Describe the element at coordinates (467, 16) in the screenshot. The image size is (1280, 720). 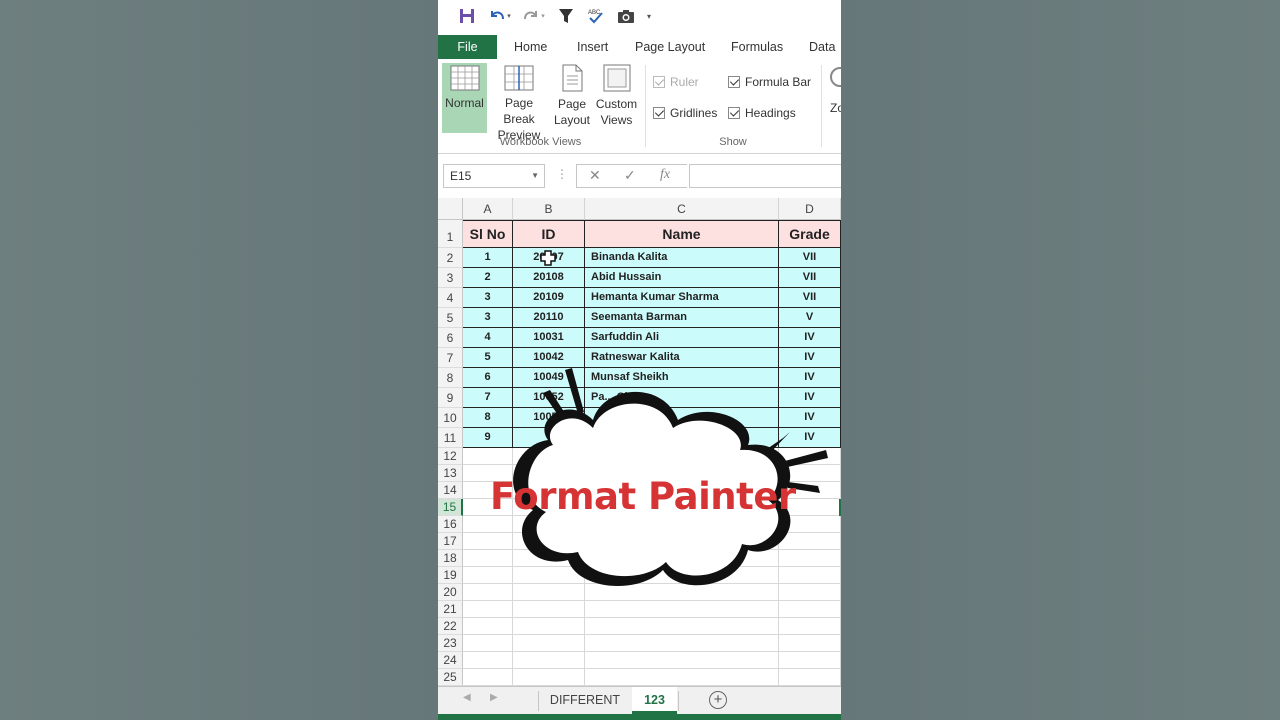
I see `save-icon` at that location.